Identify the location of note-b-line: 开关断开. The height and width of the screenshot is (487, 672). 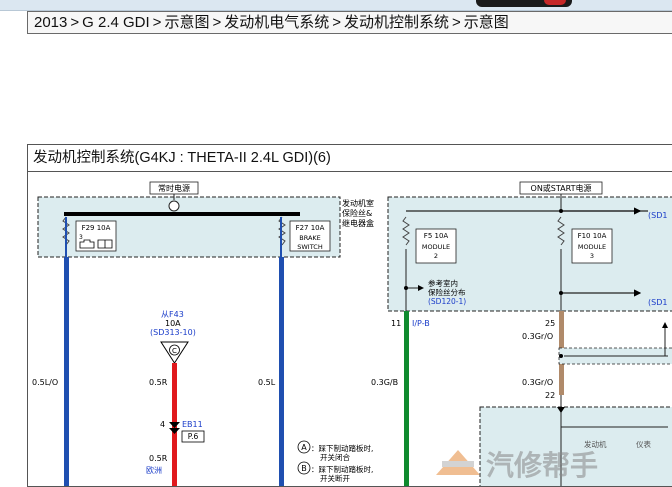
(335, 478).